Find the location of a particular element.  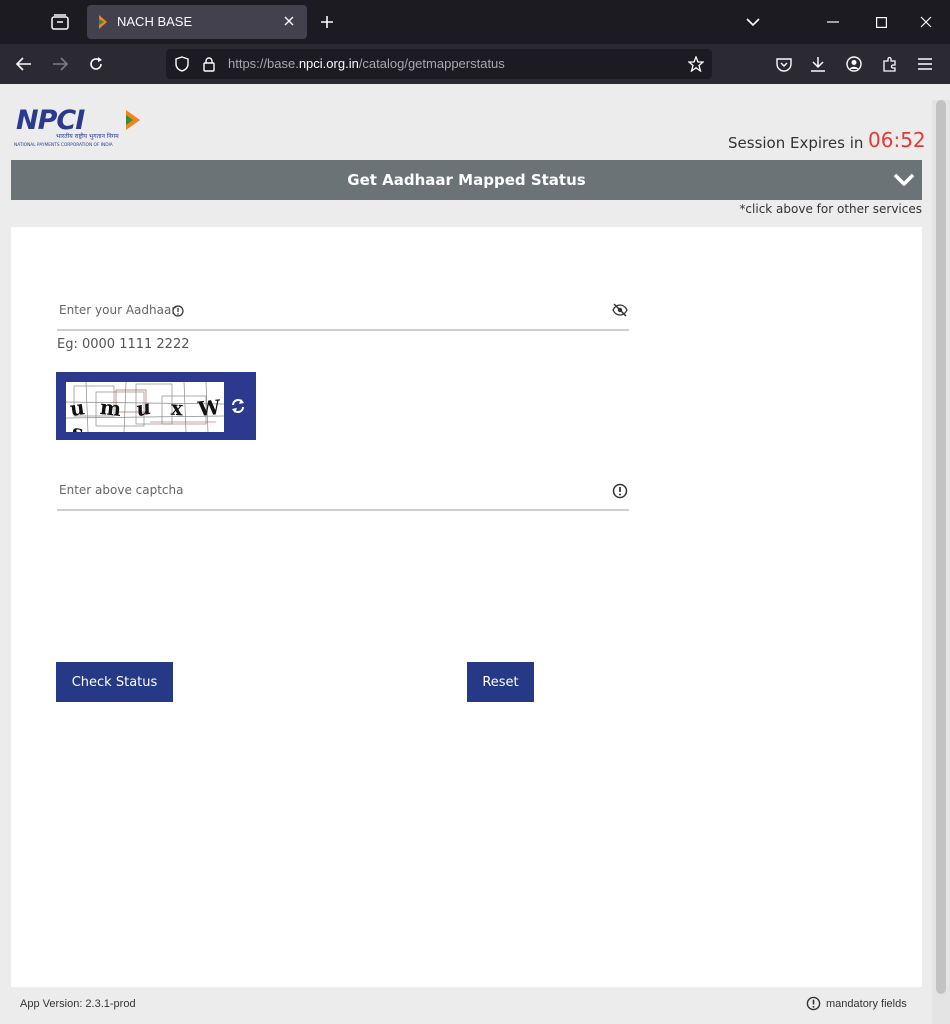

scrollbar-thumb is located at coordinates (941, 547).